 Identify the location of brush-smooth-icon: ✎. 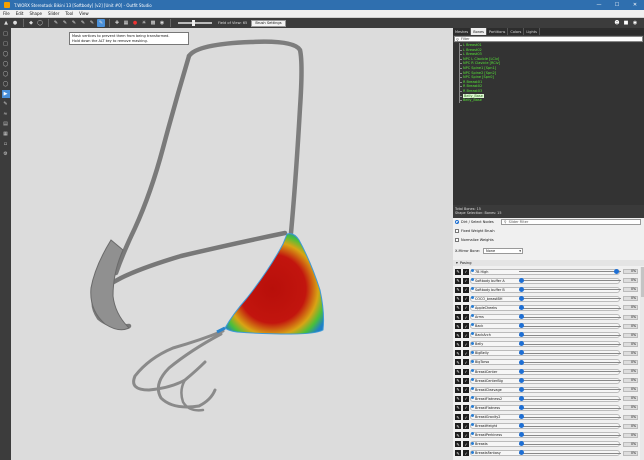
(83, 23).